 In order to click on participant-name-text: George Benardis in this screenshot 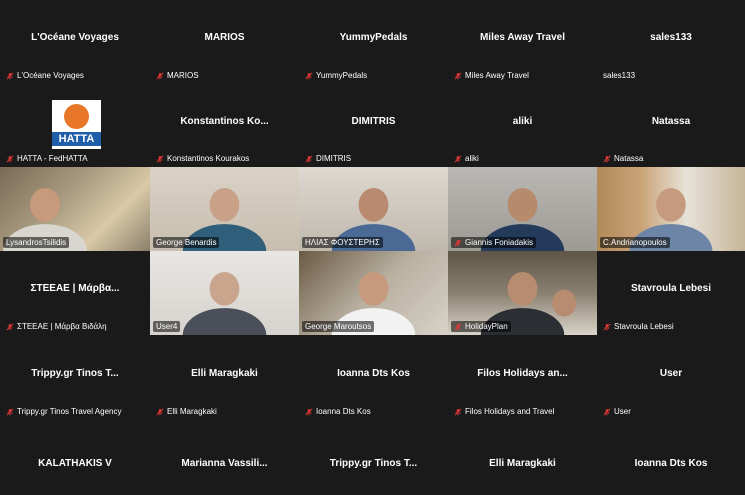, I will do `click(186, 242)`.